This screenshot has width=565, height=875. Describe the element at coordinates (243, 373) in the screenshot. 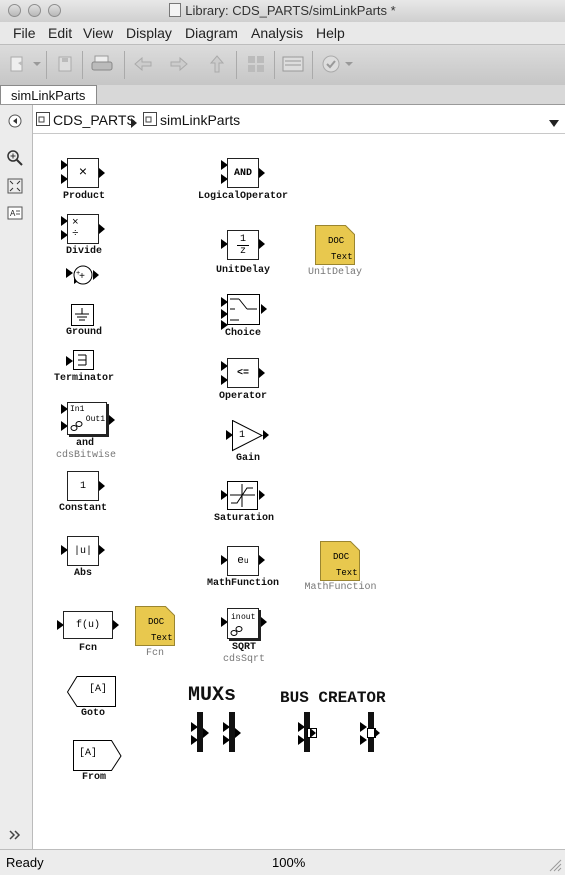

I see `operator-block: <=` at that location.